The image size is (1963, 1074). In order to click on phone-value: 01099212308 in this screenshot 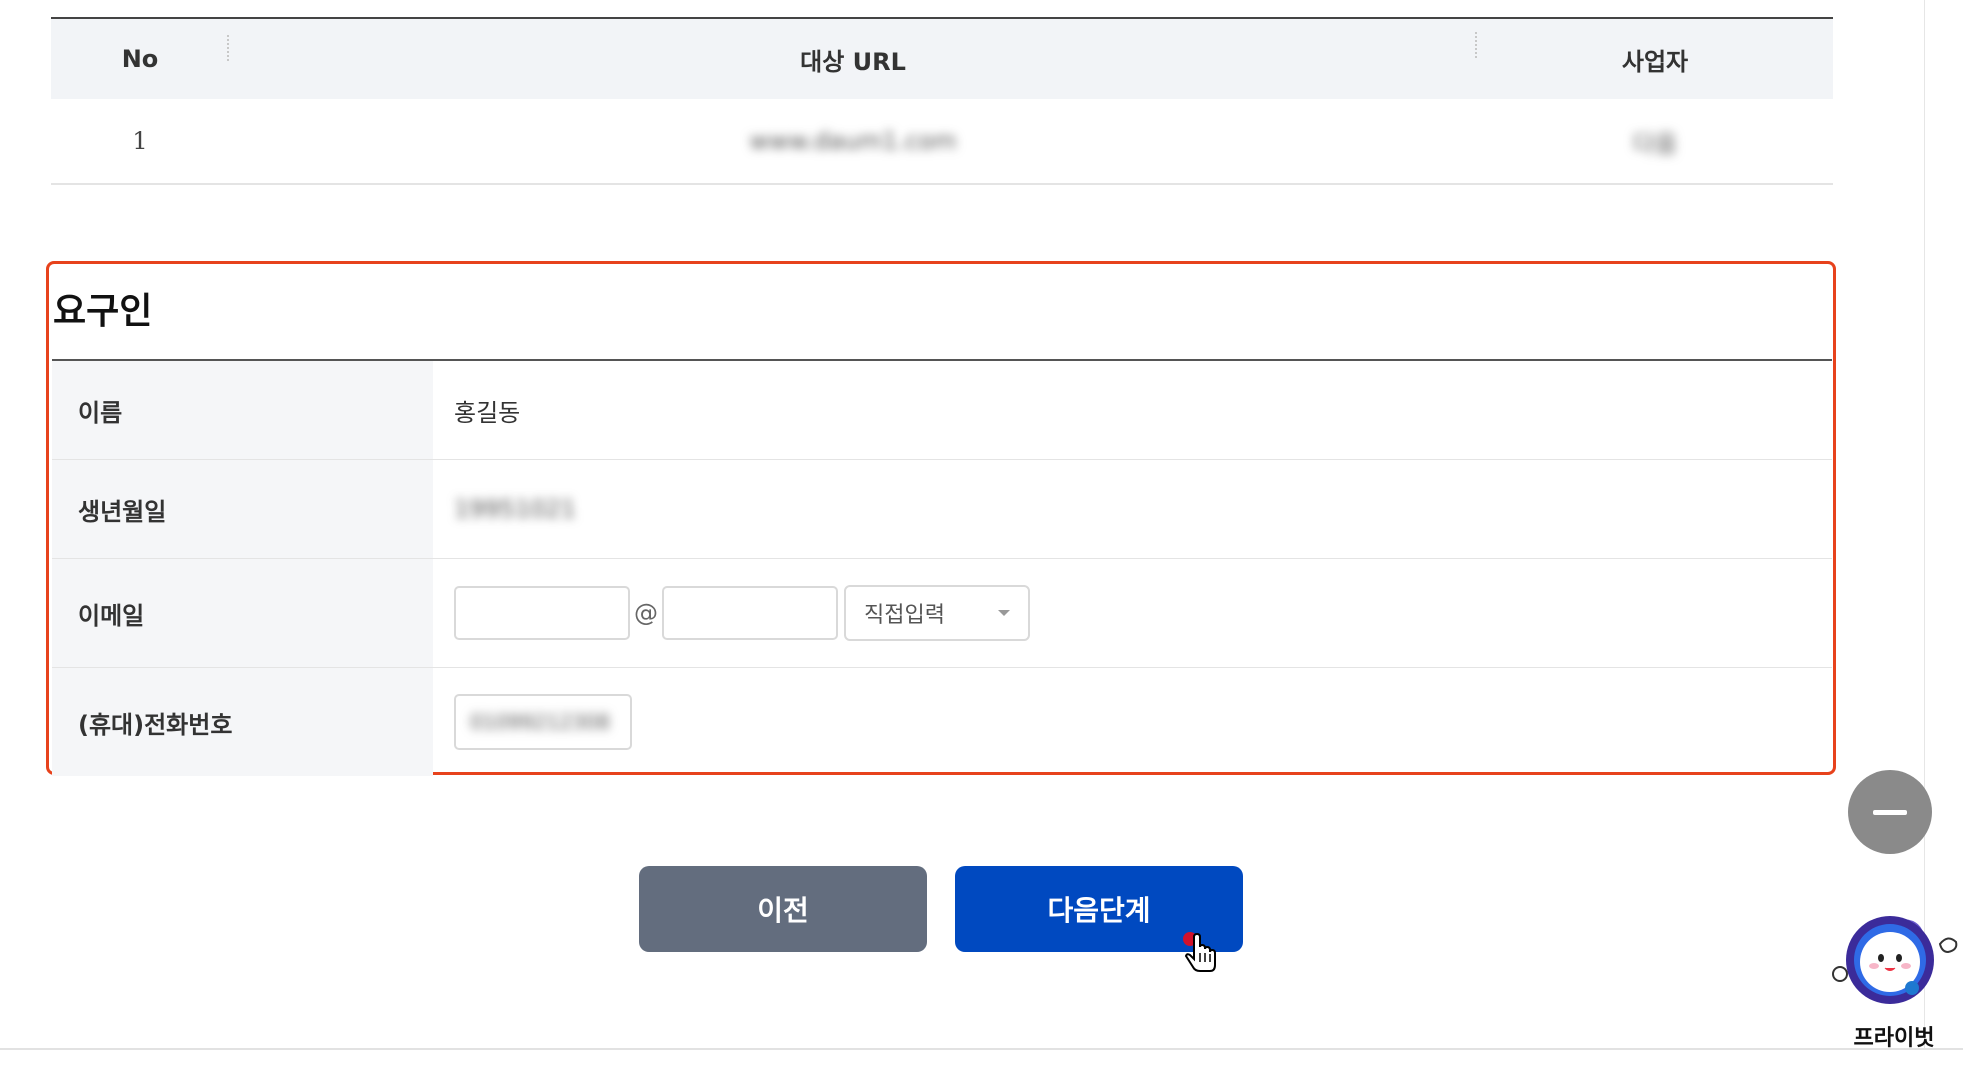, I will do `click(540, 722)`.